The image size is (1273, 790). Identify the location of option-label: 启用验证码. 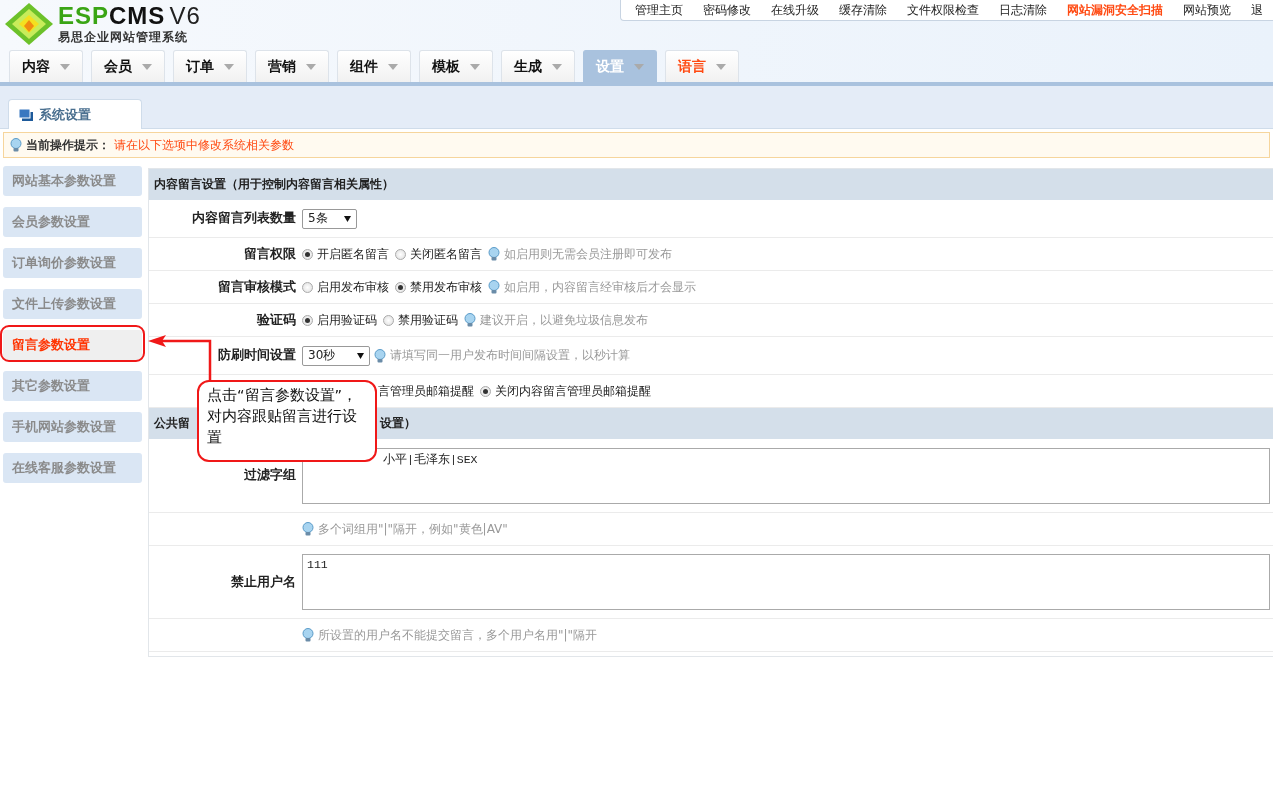
(347, 320).